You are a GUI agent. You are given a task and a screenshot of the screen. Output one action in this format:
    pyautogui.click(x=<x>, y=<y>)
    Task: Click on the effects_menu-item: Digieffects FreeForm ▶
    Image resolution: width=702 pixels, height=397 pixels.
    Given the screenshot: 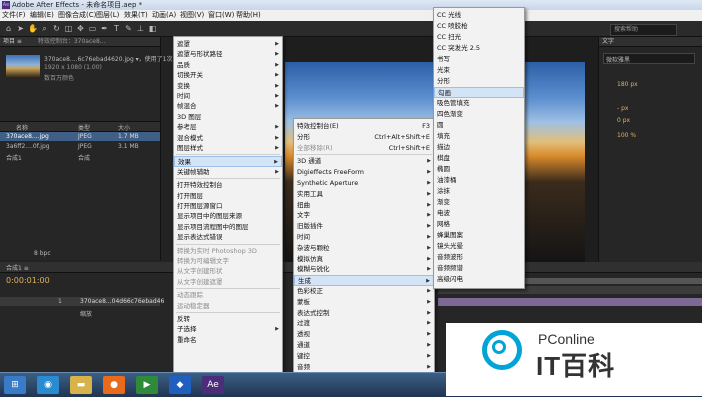 What is the action you would take?
    pyautogui.click(x=364, y=172)
    